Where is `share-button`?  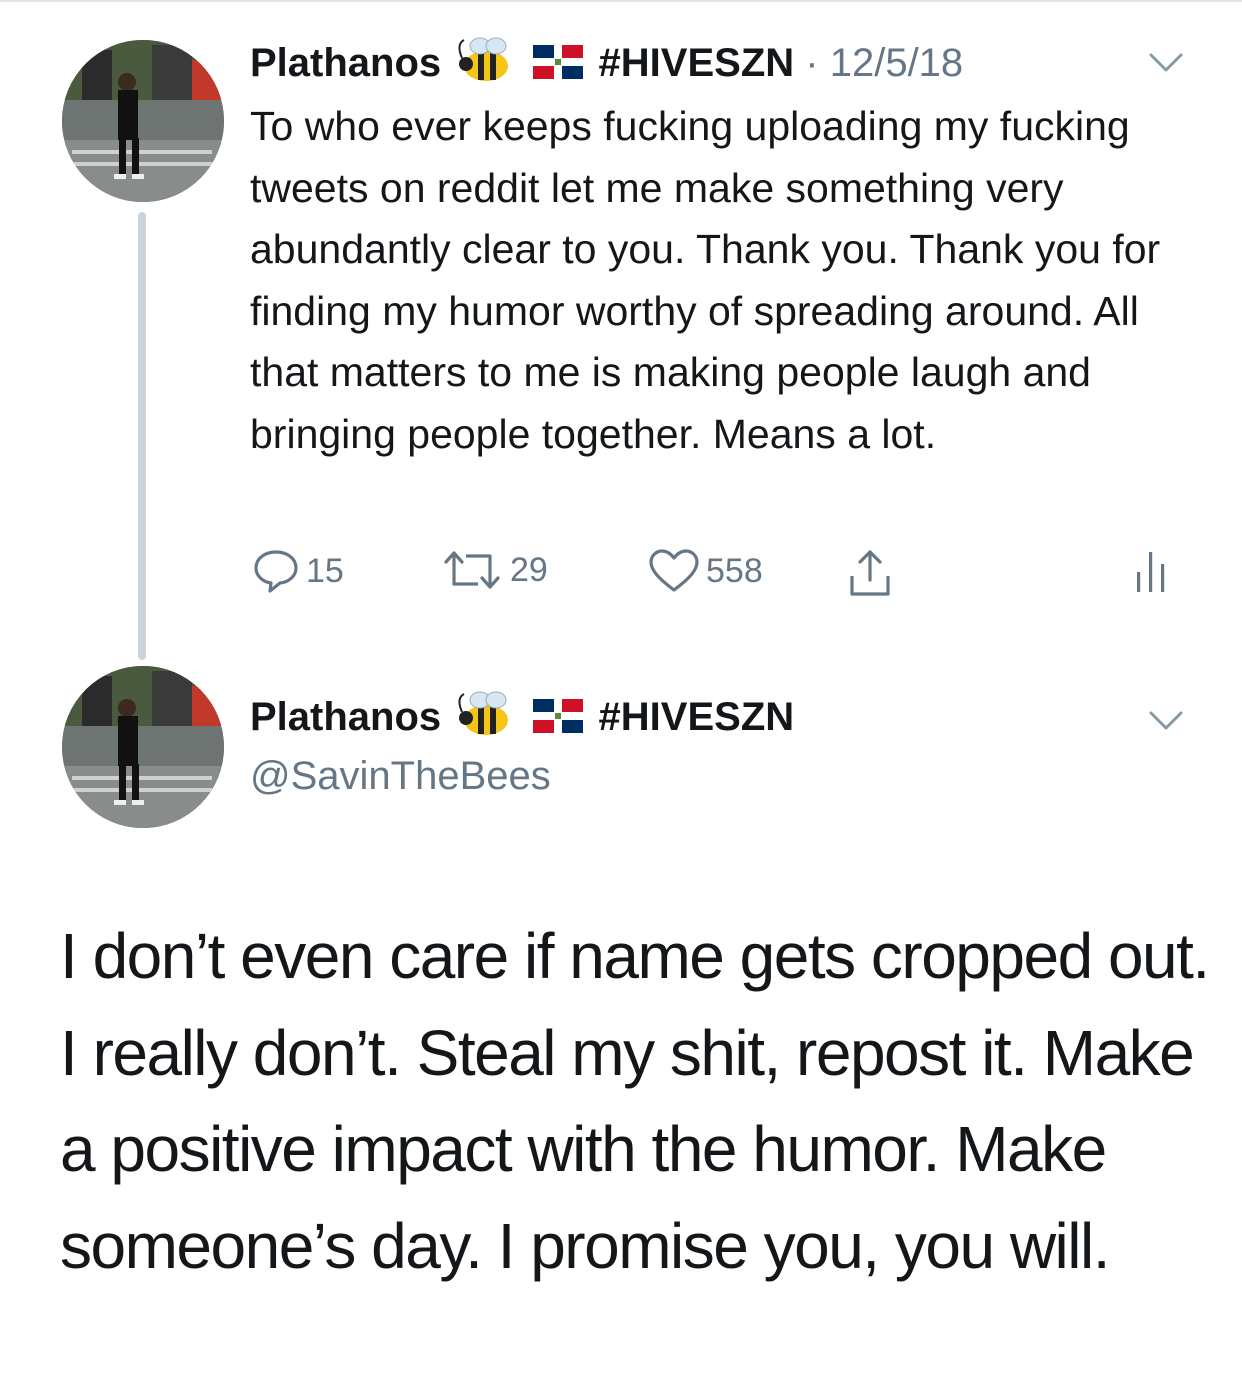
share-button is located at coordinates (870, 573).